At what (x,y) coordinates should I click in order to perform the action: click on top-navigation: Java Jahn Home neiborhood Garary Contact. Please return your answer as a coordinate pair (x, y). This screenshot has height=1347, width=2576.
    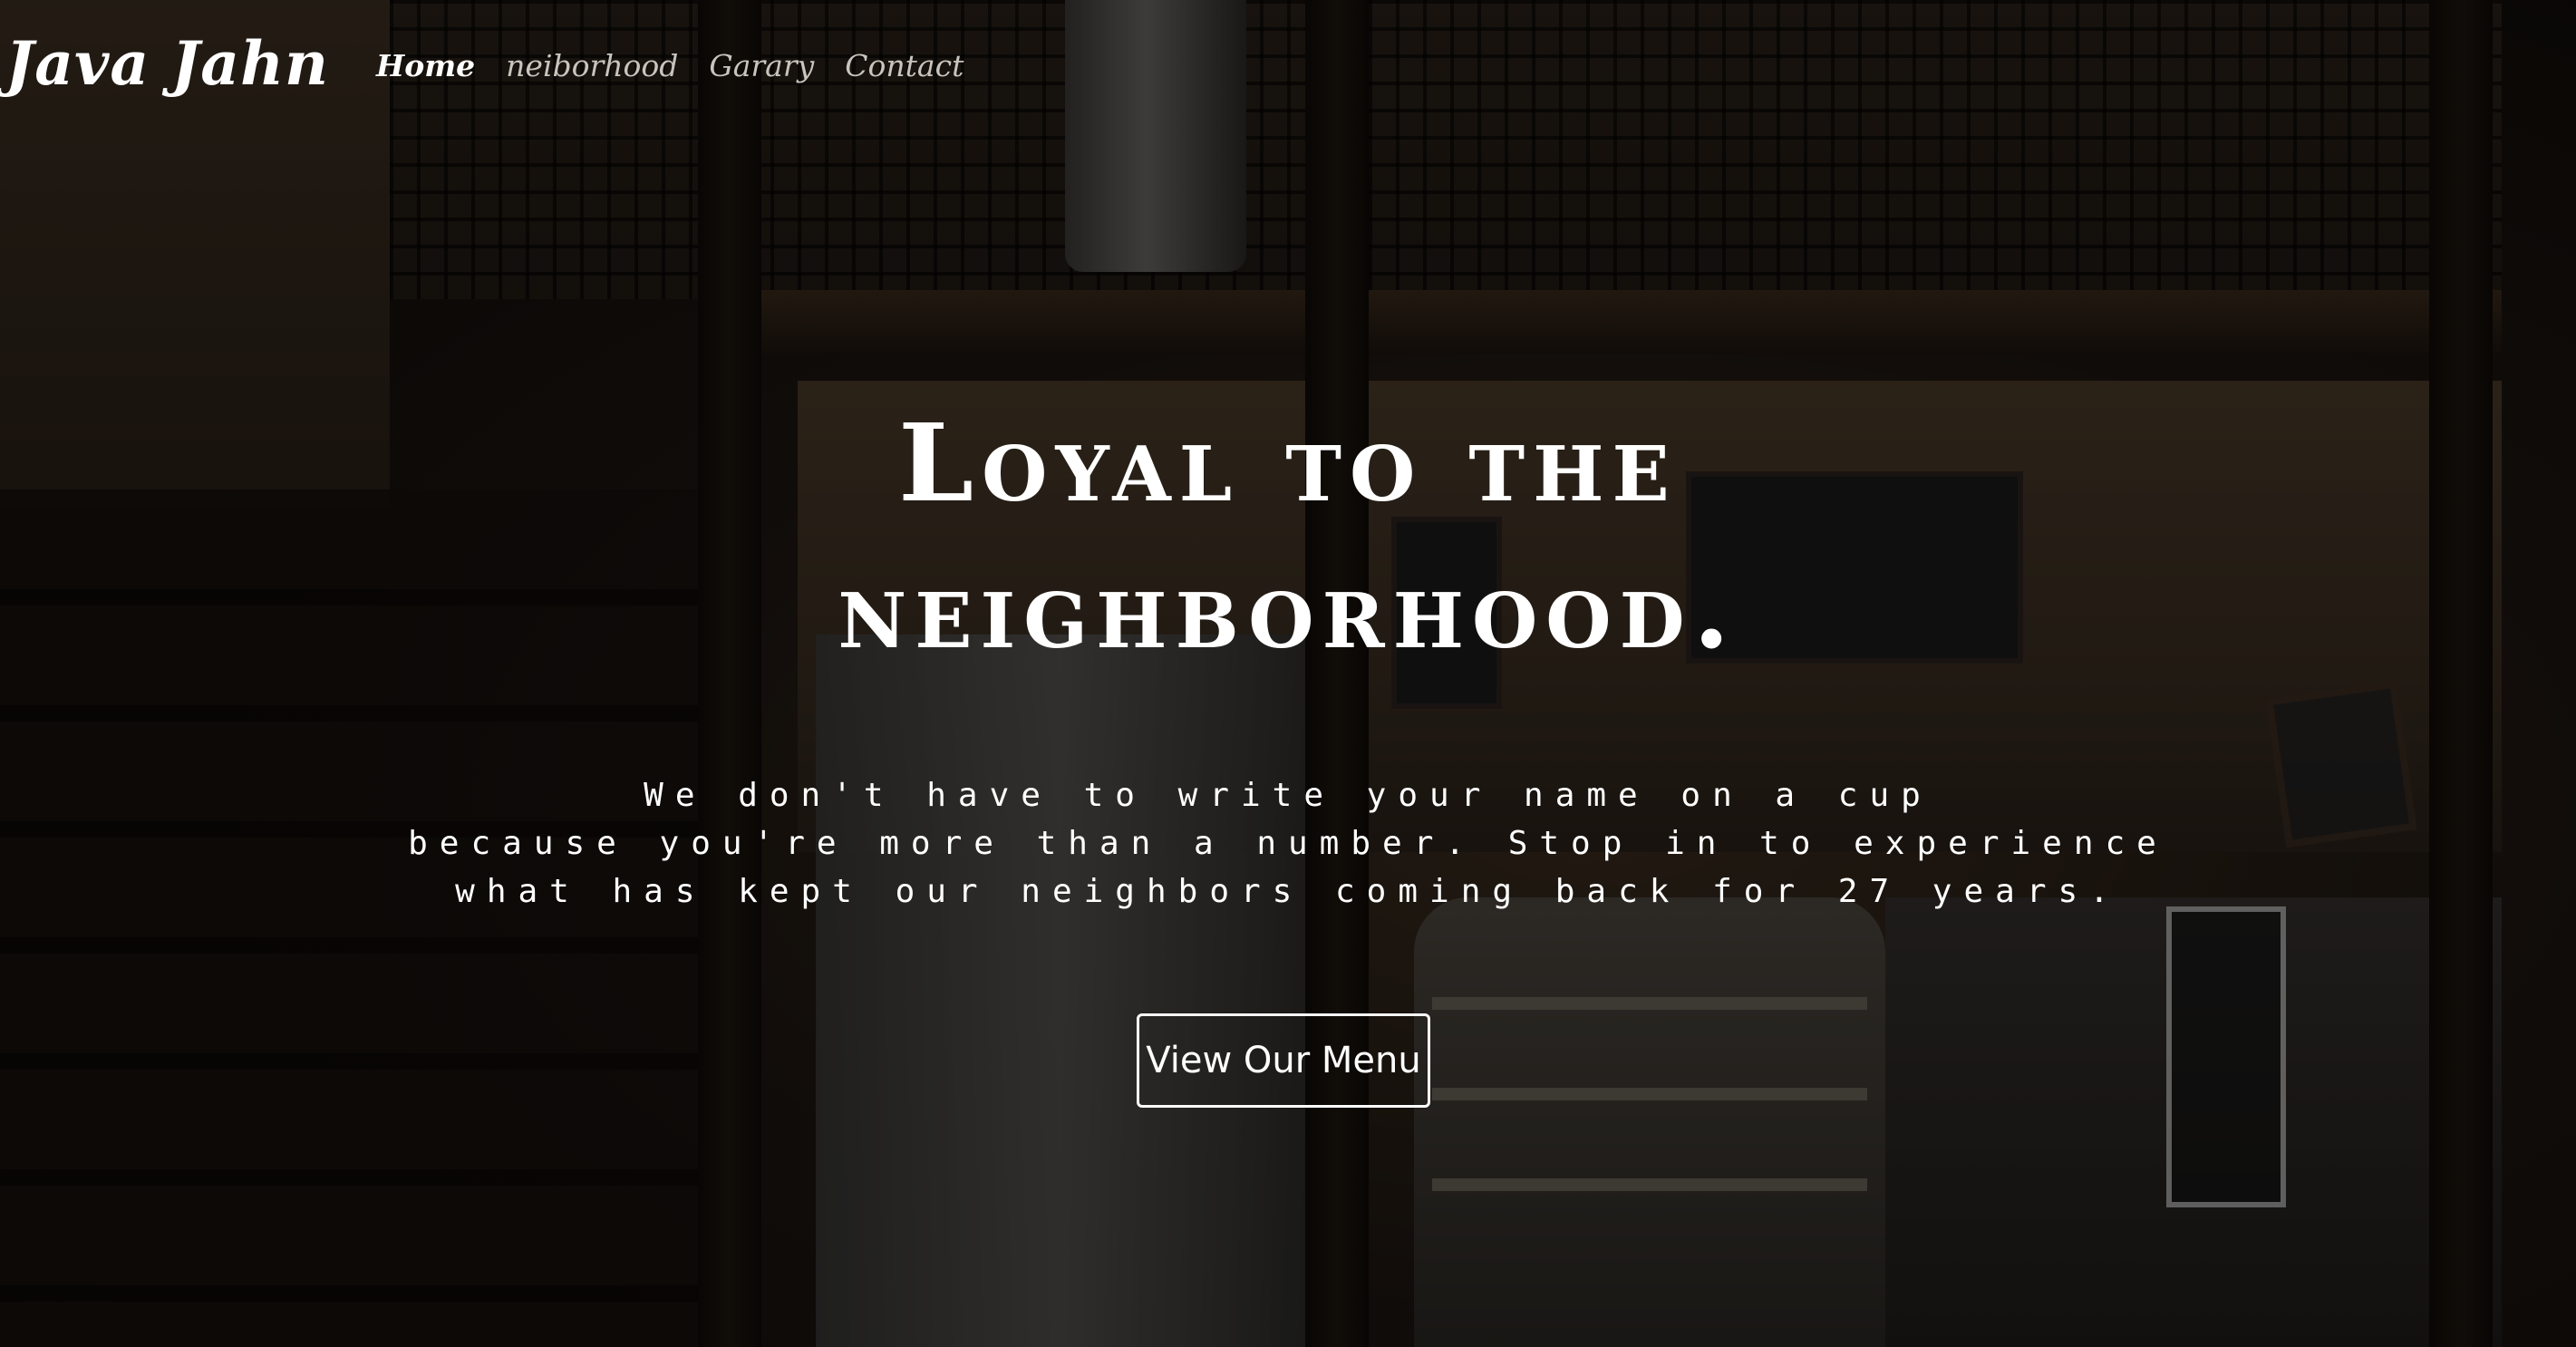
    Looking at the image, I should click on (482, 64).